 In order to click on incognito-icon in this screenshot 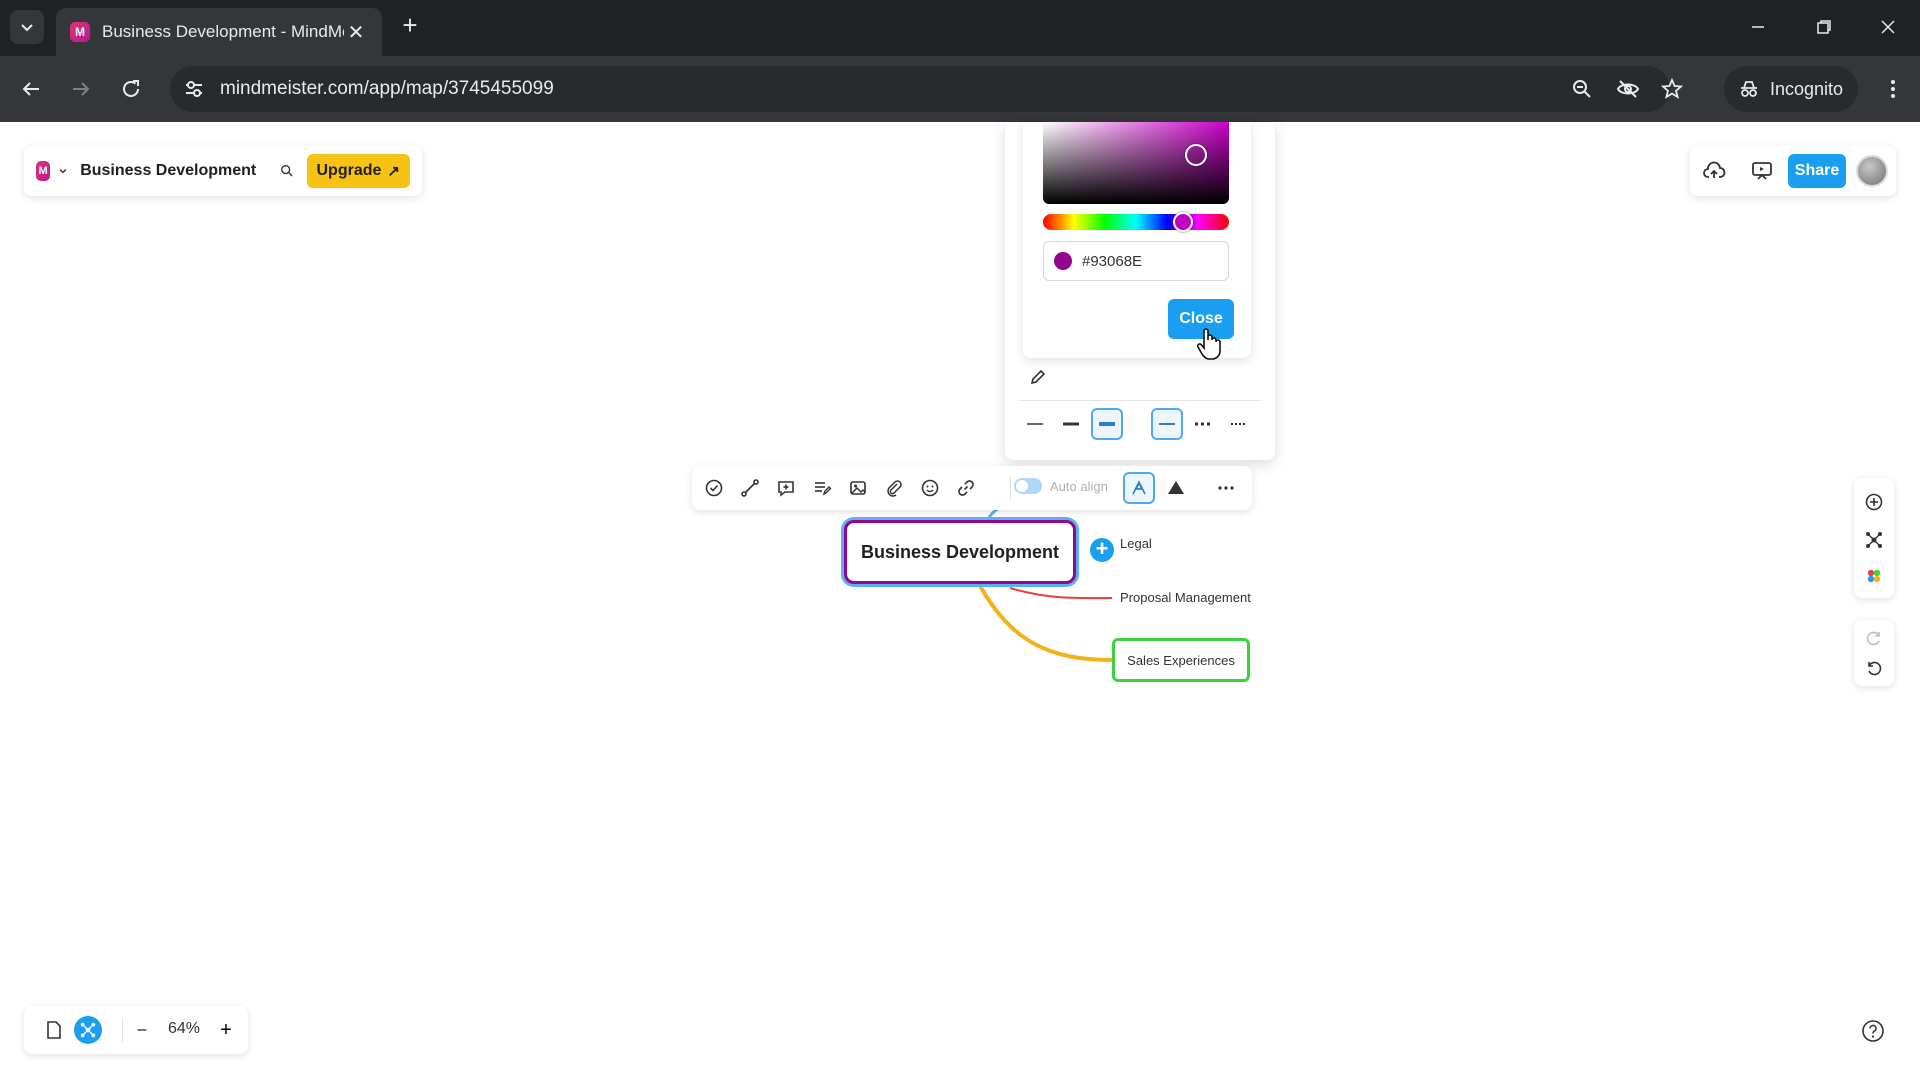, I will do `click(1749, 89)`.